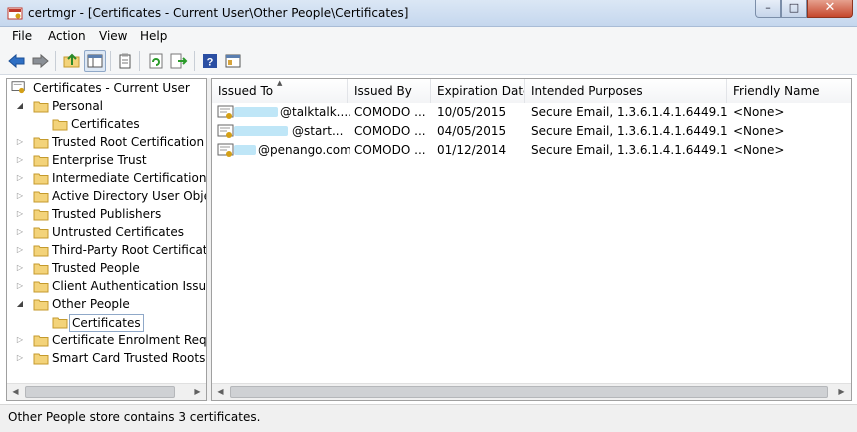 The image size is (857, 432). I want to click on properties-button, so click(125, 61).